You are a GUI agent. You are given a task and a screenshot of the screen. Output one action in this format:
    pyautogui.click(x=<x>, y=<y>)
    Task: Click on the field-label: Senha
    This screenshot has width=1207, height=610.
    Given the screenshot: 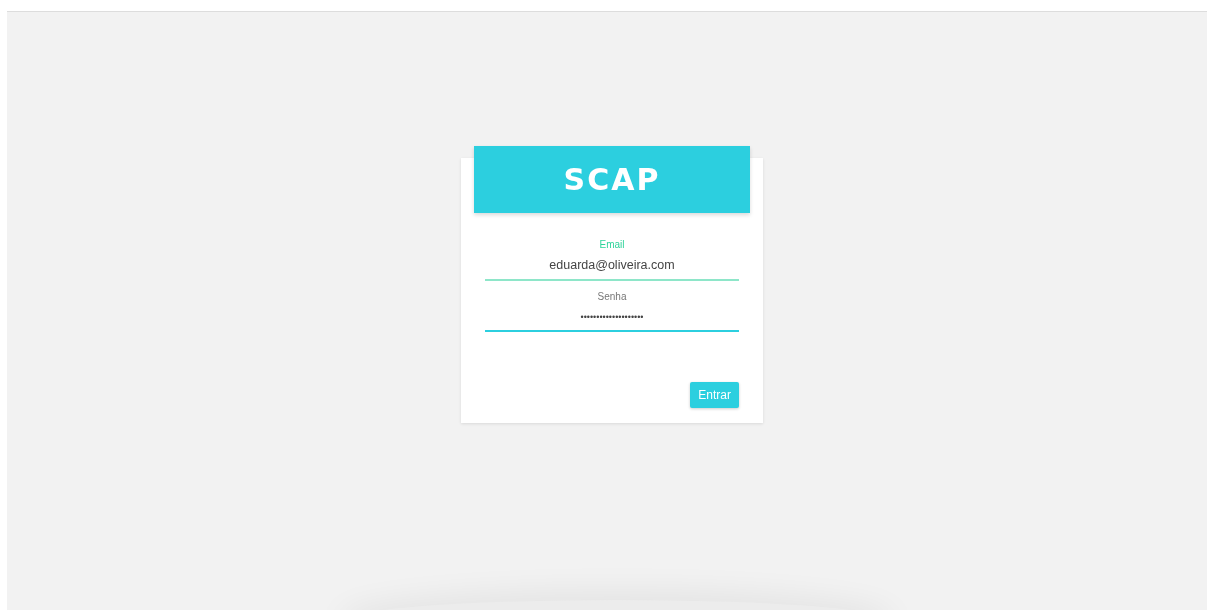 What is the action you would take?
    pyautogui.click(x=612, y=296)
    